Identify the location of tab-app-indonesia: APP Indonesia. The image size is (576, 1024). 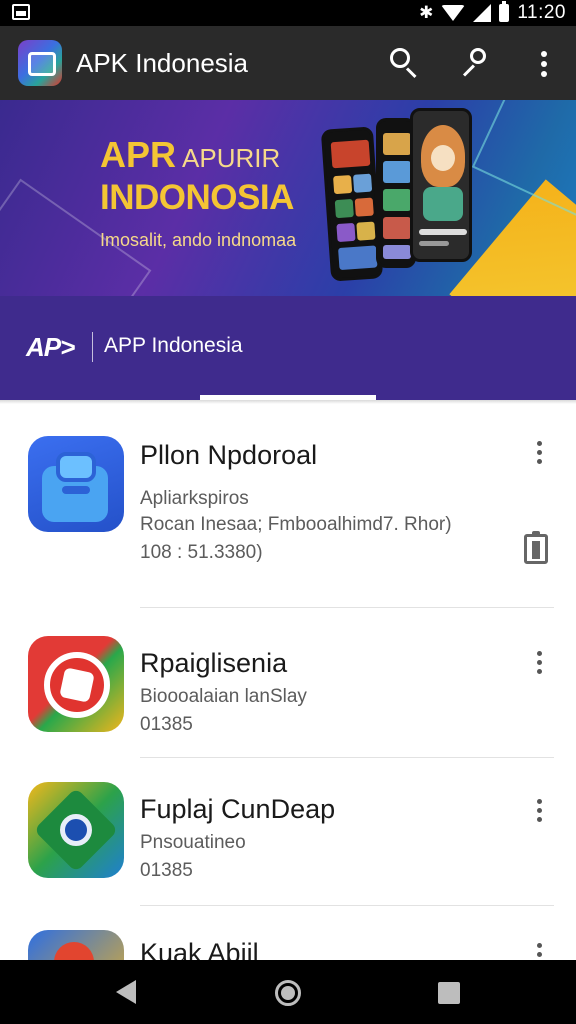
(173, 346).